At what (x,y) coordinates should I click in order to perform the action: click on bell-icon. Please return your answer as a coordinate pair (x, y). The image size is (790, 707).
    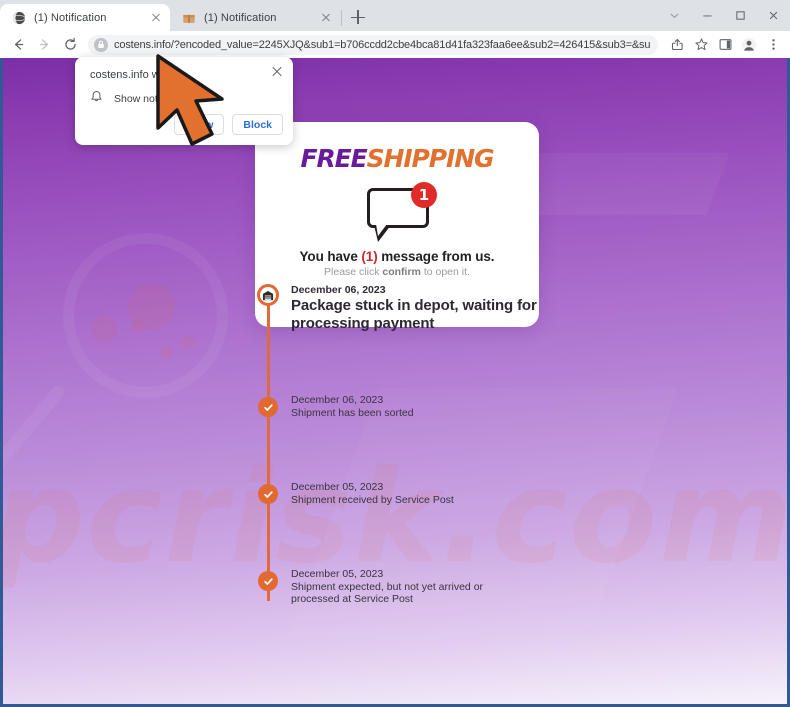
    Looking at the image, I should click on (96, 99).